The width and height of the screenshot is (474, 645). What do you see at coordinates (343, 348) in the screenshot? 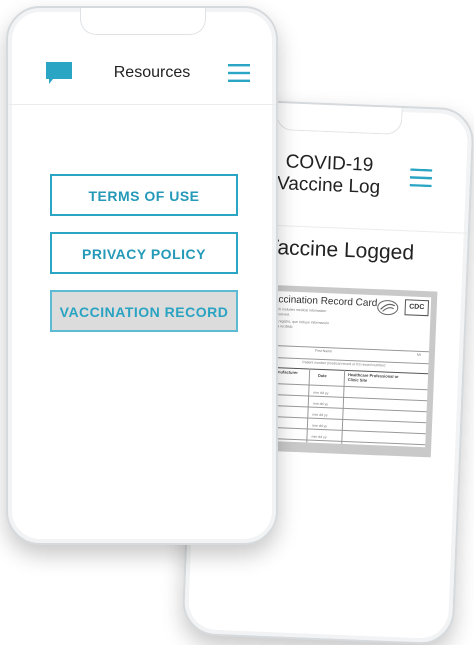
I see `card-divider` at bounding box center [343, 348].